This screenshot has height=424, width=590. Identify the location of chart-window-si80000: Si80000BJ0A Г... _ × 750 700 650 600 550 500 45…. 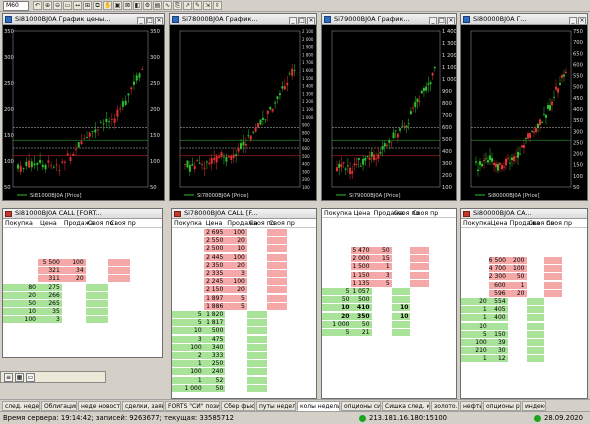
(524, 107).